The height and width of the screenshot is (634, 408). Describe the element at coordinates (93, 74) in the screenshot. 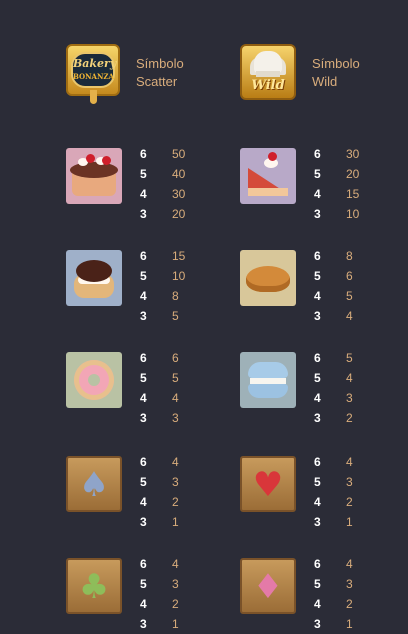

I see `bakery-bonanza-scatter-icon: Bakery BONANZA` at that location.